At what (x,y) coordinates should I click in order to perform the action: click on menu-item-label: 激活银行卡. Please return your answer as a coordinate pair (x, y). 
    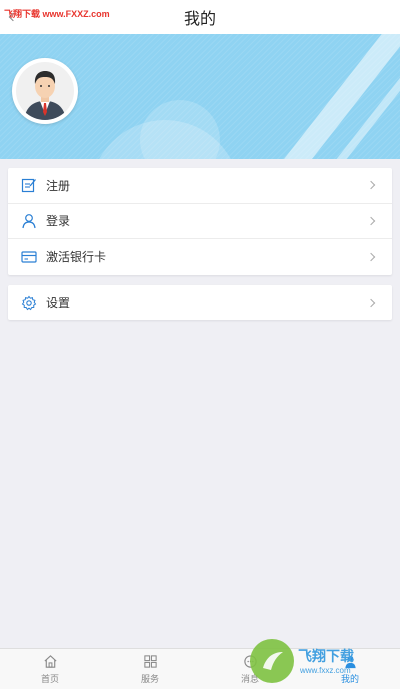
    Looking at the image, I should click on (76, 257).